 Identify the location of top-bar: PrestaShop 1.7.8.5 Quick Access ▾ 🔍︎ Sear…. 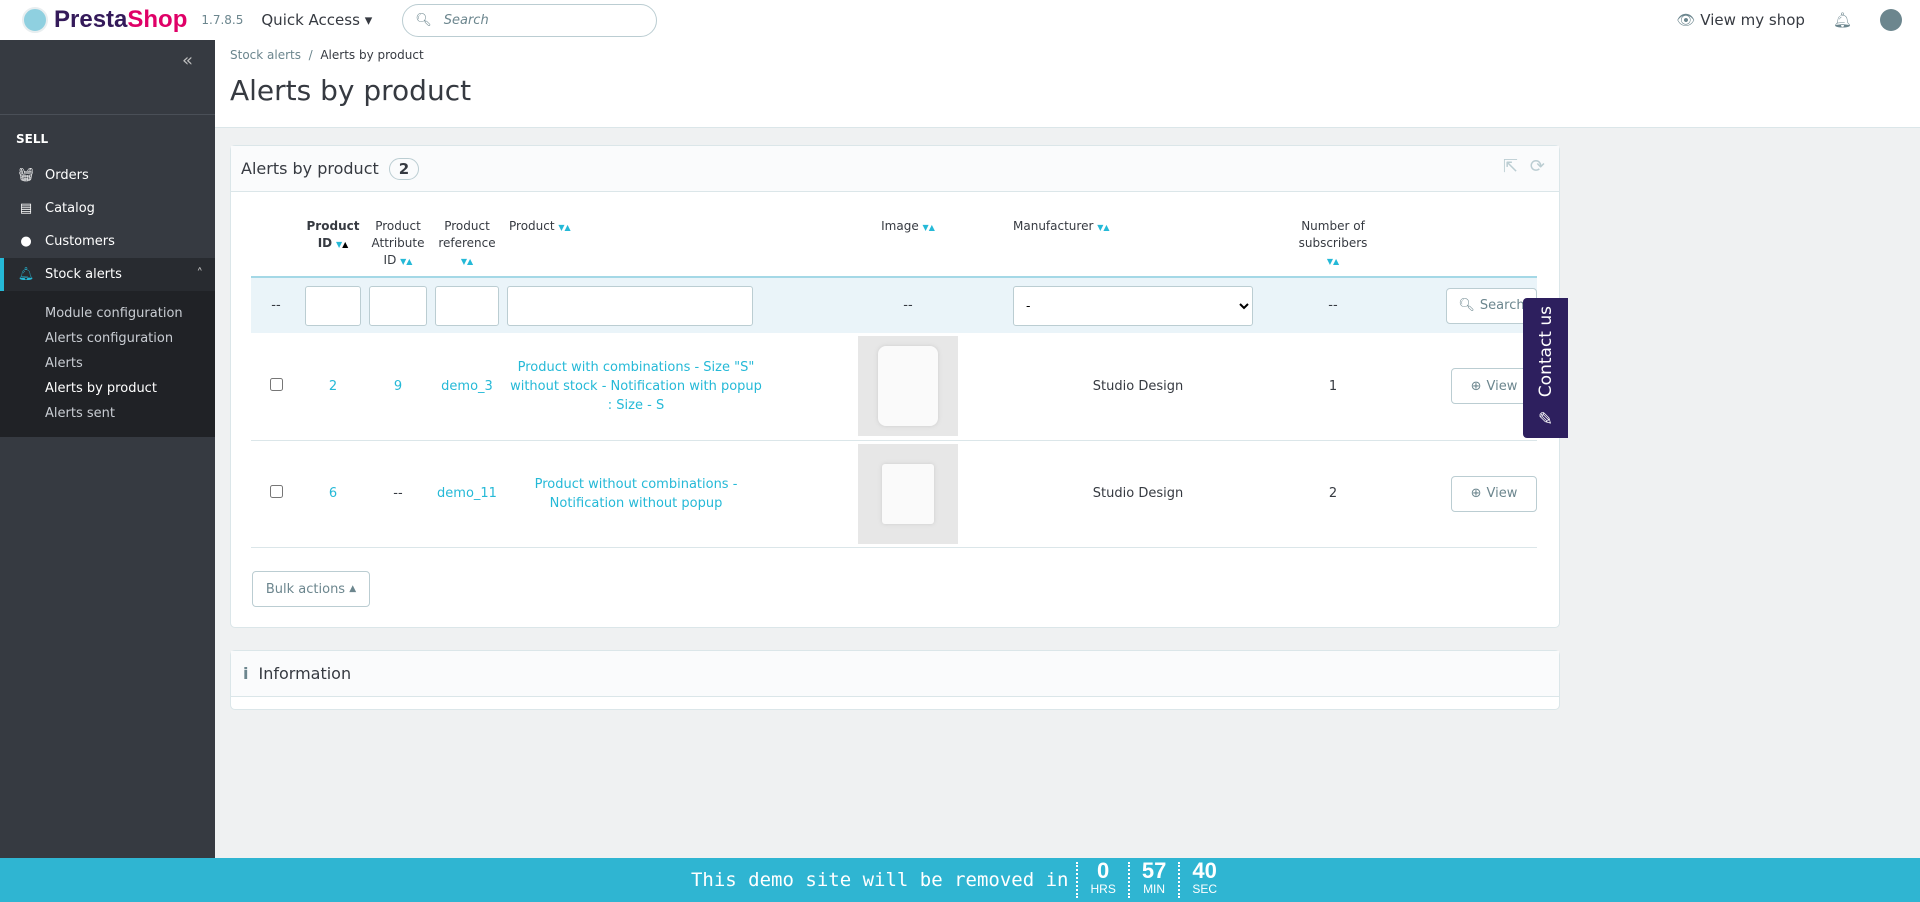
(960, 20).